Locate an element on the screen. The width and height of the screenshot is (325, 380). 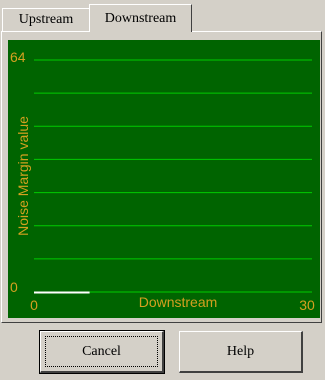
cancel-button: Cancel is located at coordinates (102, 352).